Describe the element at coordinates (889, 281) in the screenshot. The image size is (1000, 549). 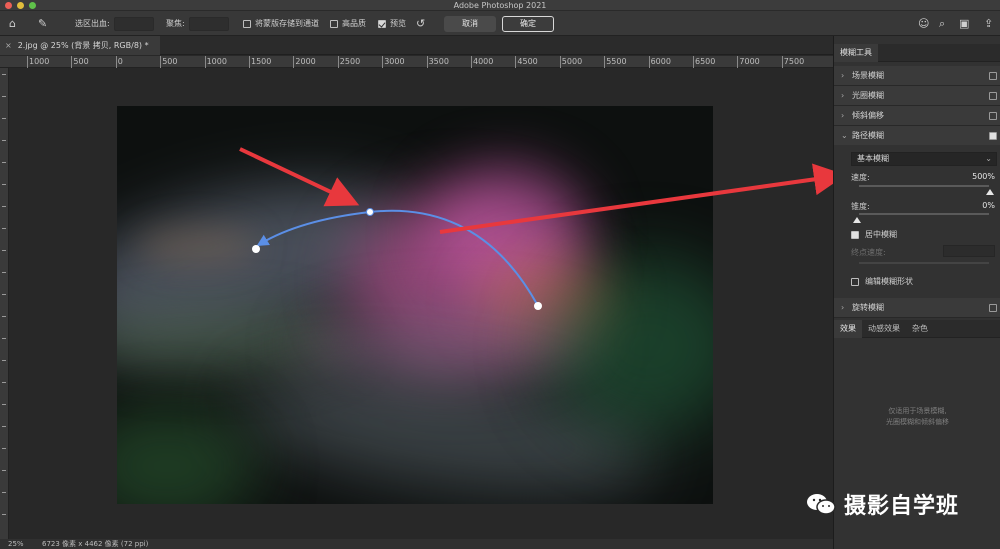
I see `edit-blur-shapes-label: 编辑模糊形状` at that location.